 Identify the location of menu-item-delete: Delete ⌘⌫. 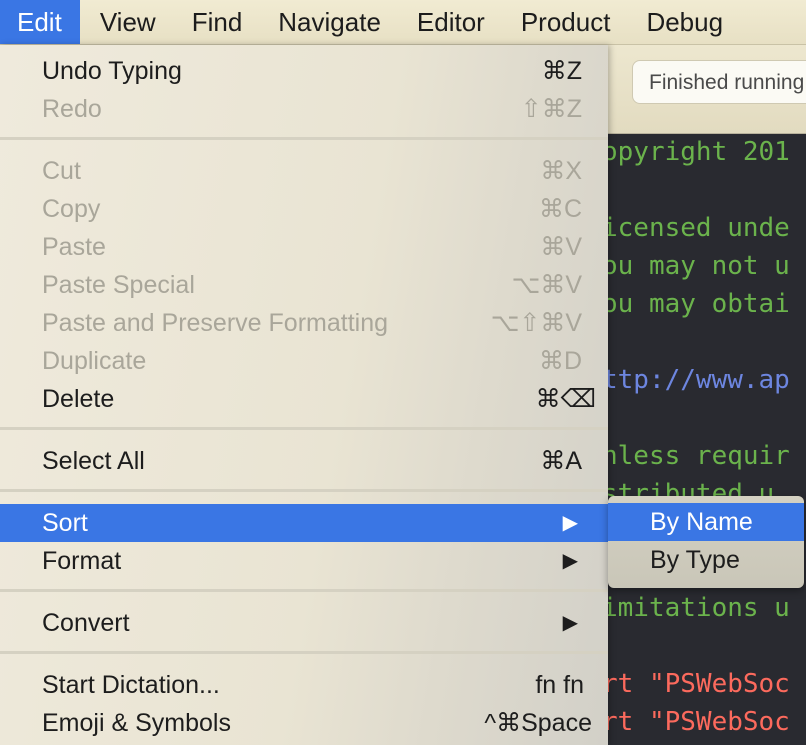
(304, 399).